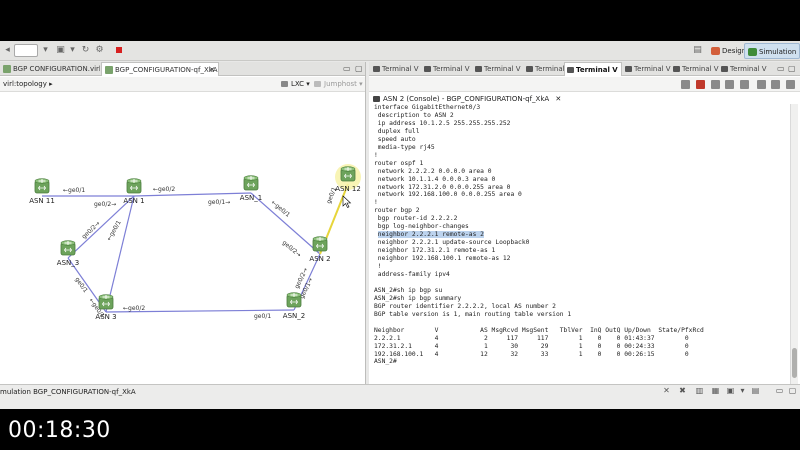 The width and height of the screenshot is (800, 450). What do you see at coordinates (729, 84) in the screenshot?
I see `clear-console-icon` at bounding box center [729, 84].